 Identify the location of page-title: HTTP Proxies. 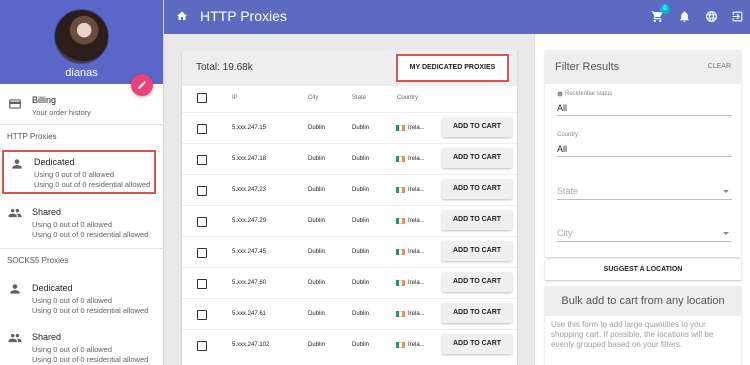
(243, 16).